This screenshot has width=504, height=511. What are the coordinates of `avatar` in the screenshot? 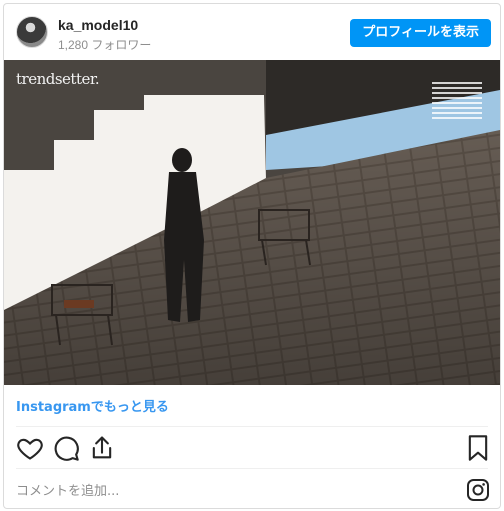 It's located at (32, 32).